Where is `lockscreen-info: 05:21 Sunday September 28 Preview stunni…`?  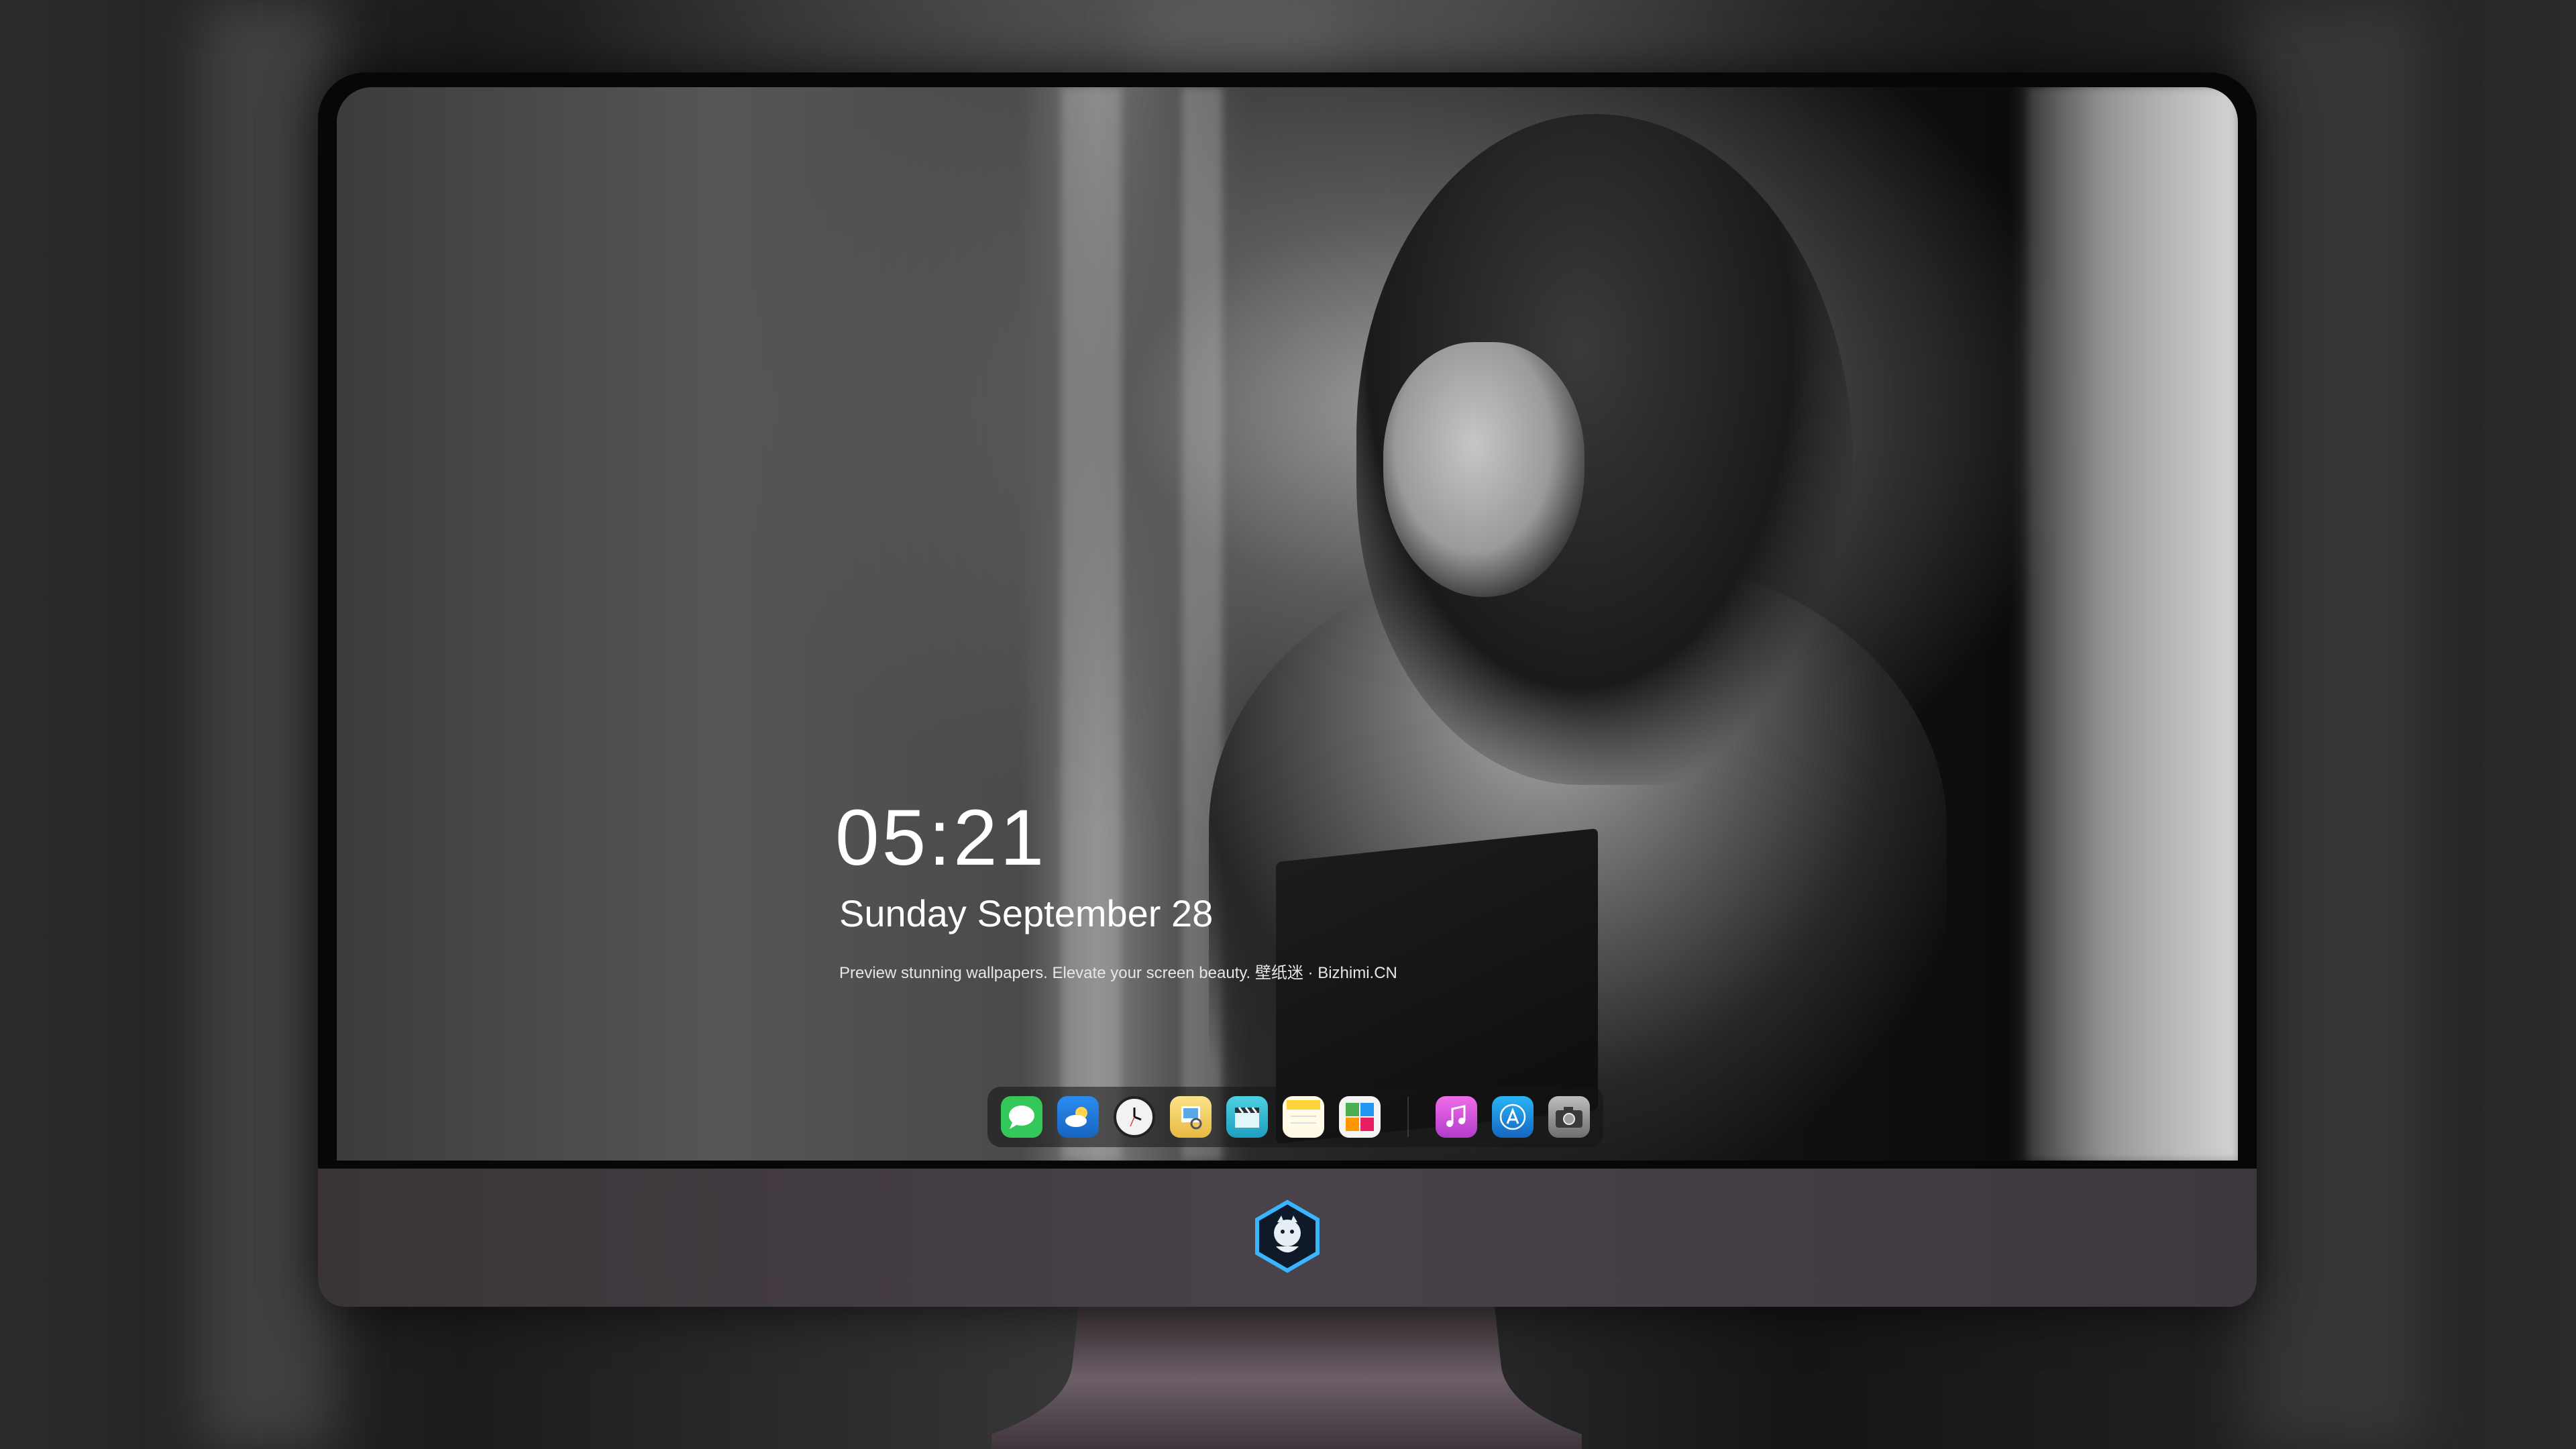
lockscreen-info: 05:21 Sunday September 28 Preview stunni… is located at coordinates (1116, 890).